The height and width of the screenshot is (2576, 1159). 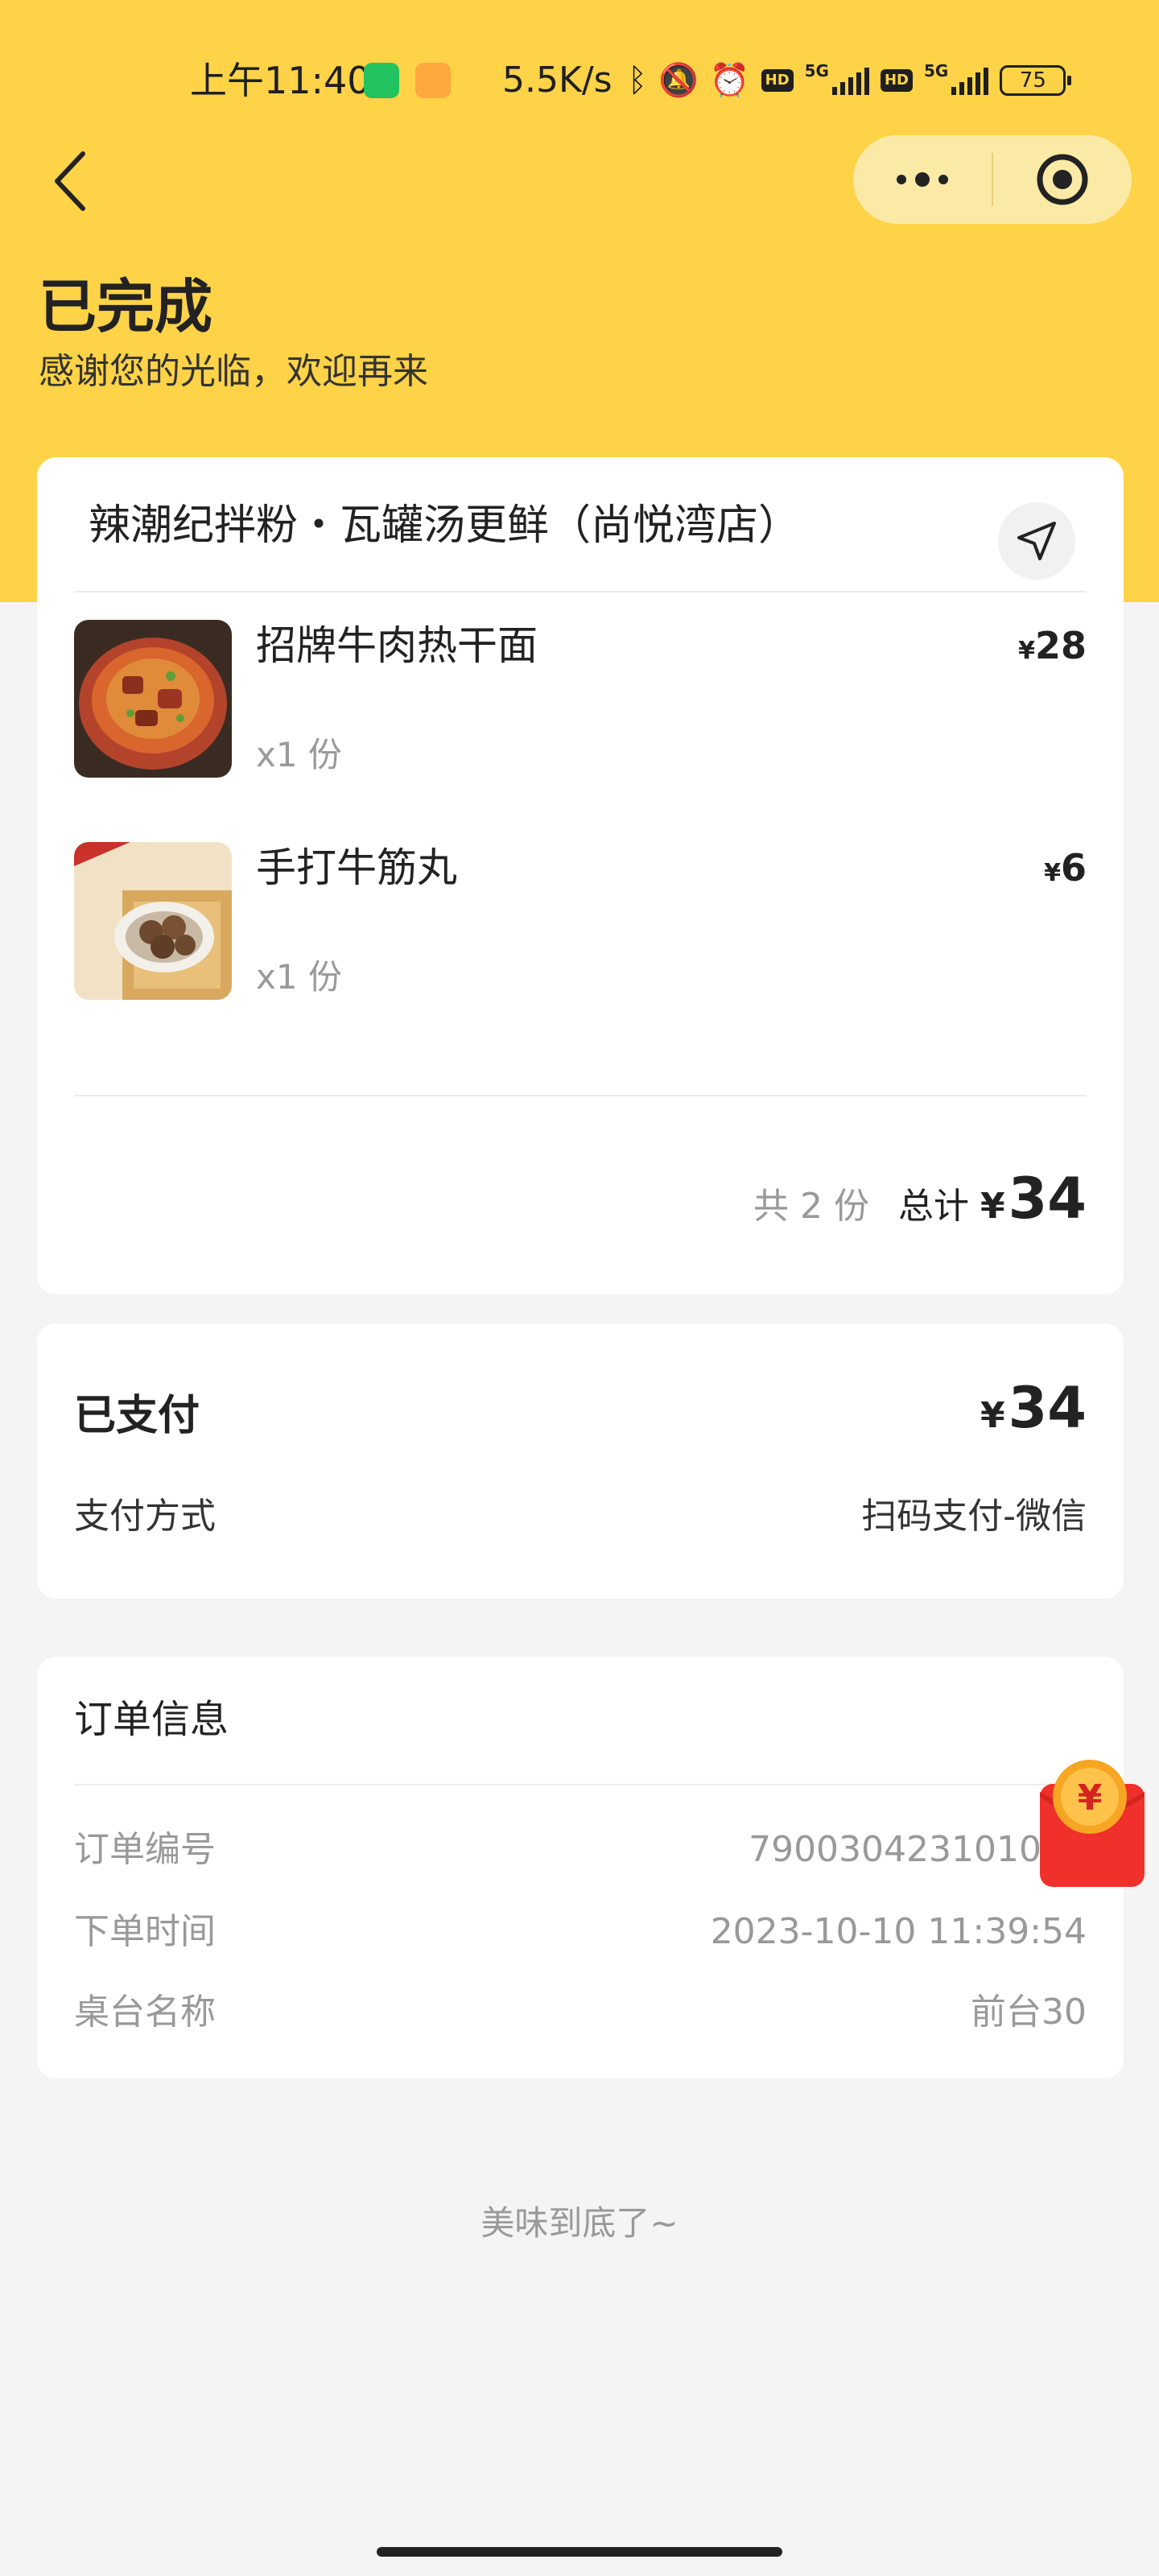 I want to click on order-summary: 共 2 份 总计 ¥ 34, so click(x=920, y=1199).